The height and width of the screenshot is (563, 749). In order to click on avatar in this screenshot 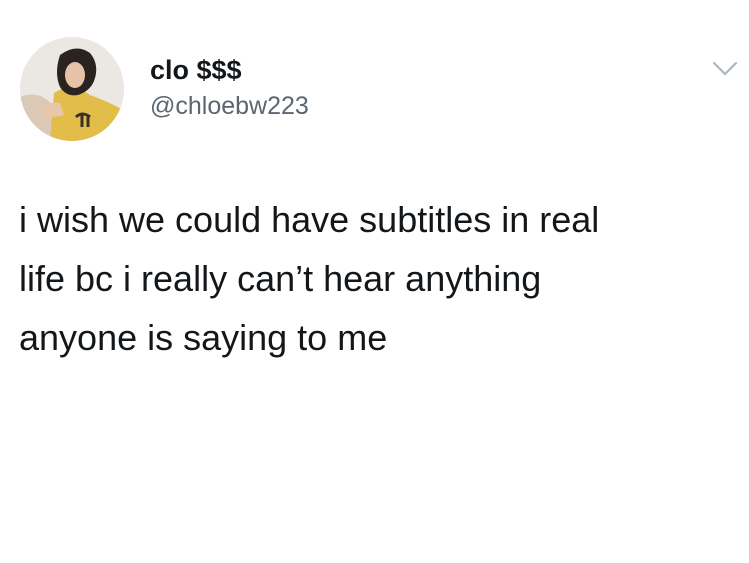, I will do `click(72, 89)`.